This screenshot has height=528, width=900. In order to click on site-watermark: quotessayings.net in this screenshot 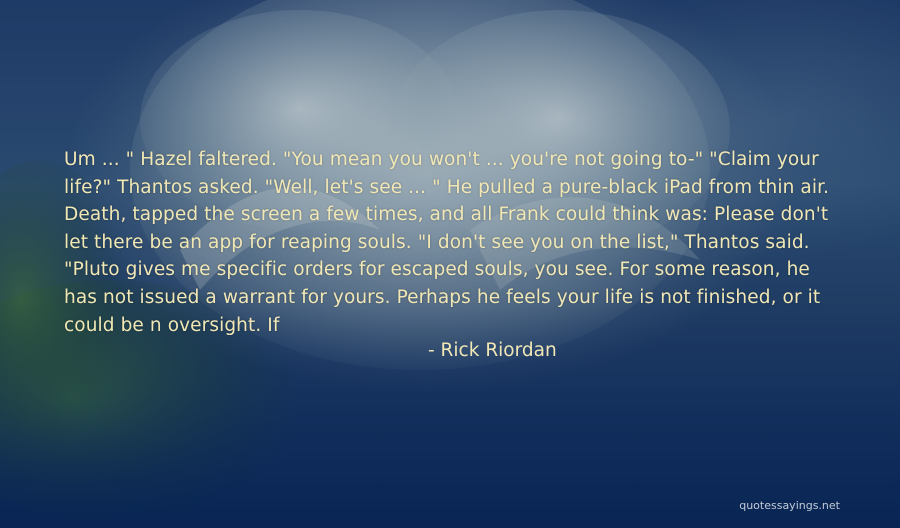, I will do `click(789, 505)`.